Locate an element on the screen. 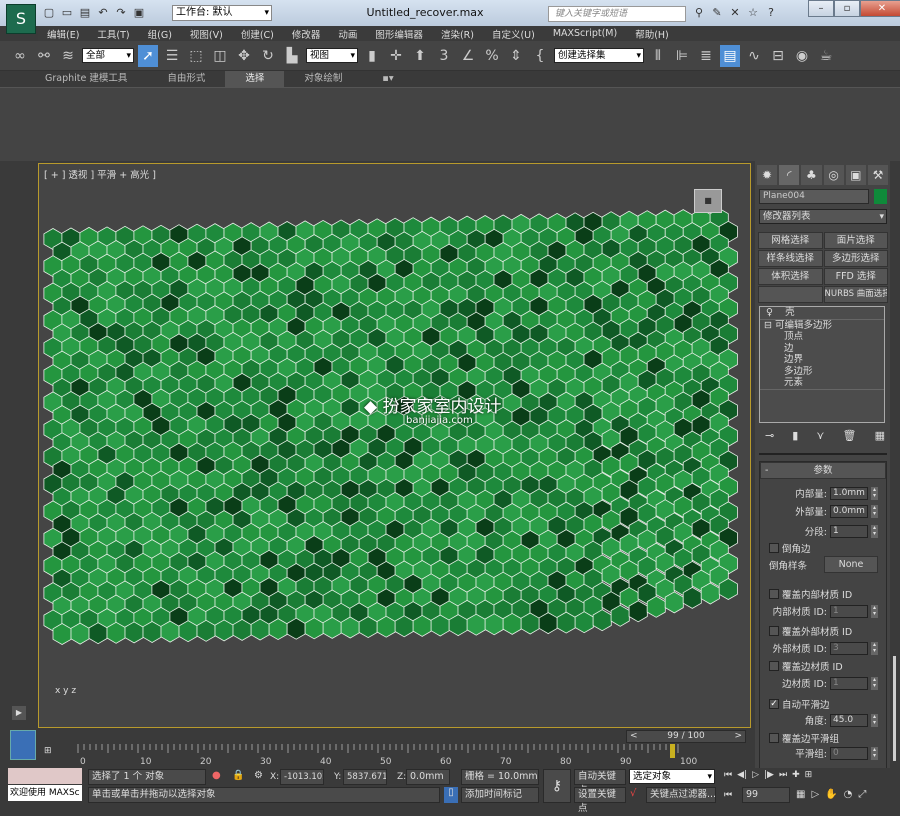  render-setup-icon: ☕ is located at coordinates (826, 56).